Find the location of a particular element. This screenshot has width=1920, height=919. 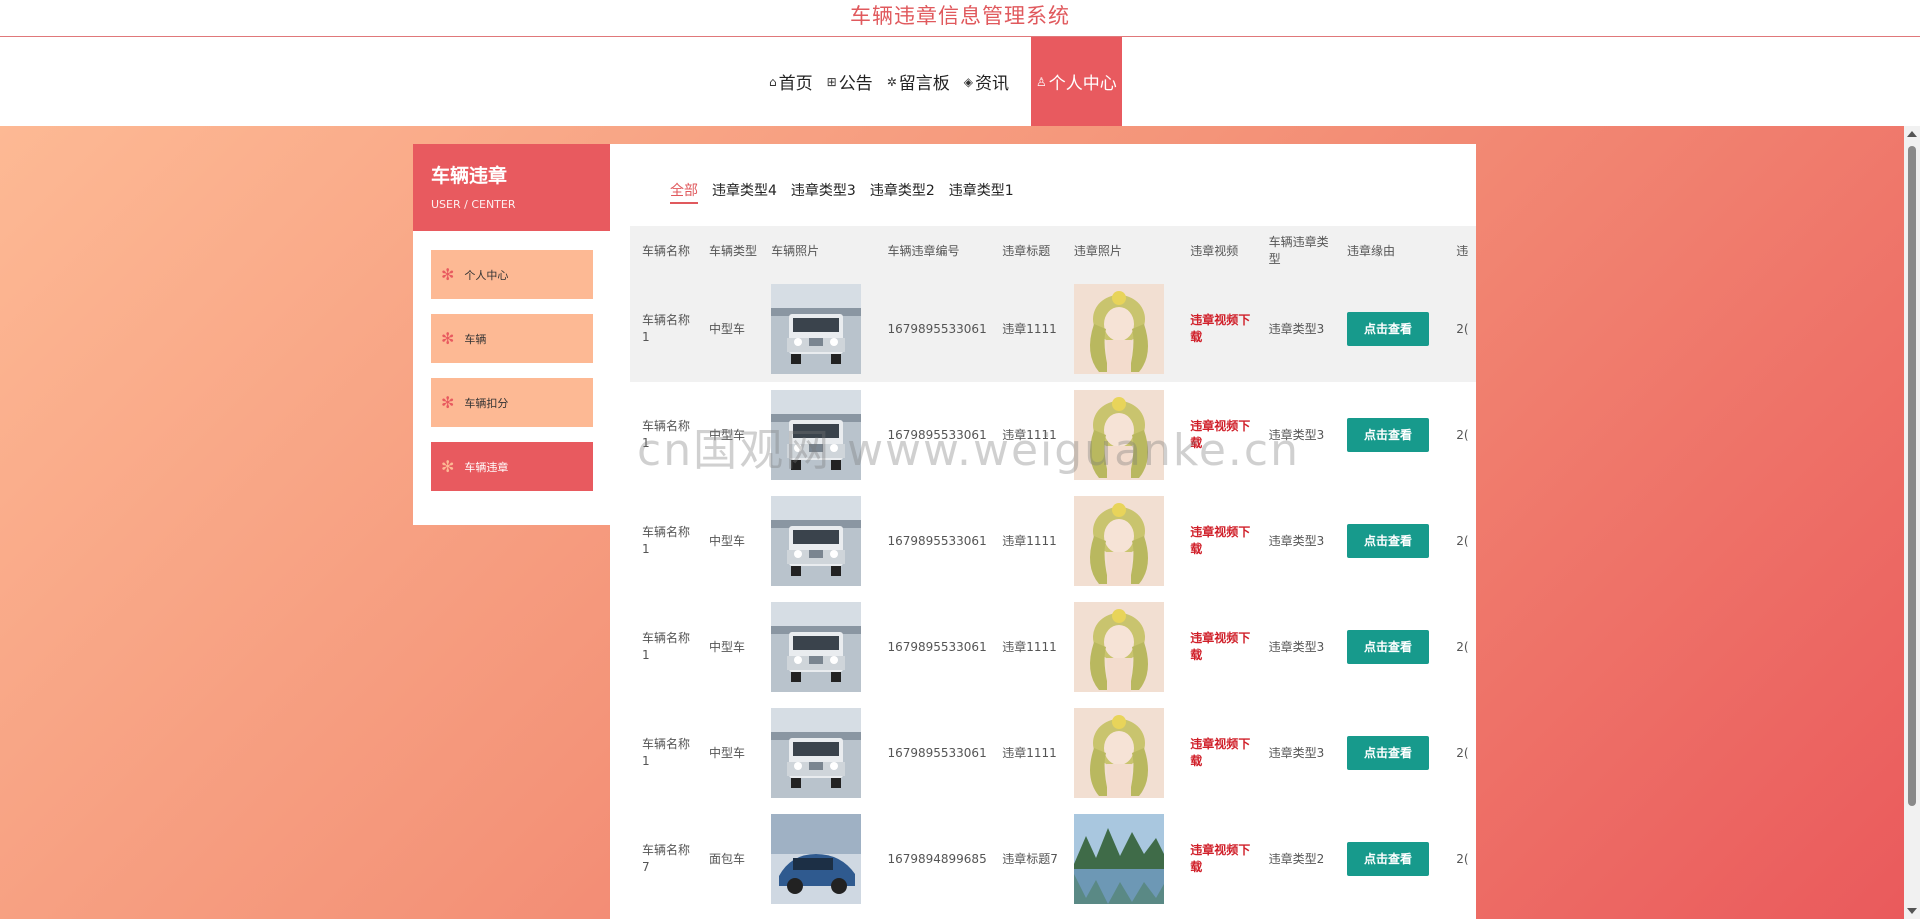

sidebar-item-violation: ✻ 车辆违章 is located at coordinates (512, 466).